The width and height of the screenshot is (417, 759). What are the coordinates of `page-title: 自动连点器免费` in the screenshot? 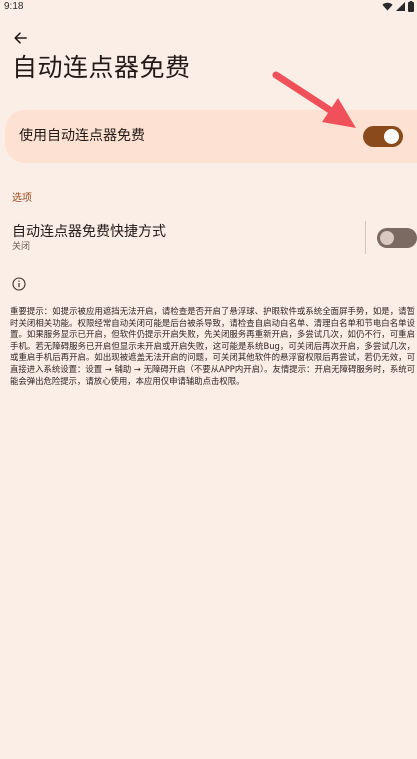 It's located at (101, 67).